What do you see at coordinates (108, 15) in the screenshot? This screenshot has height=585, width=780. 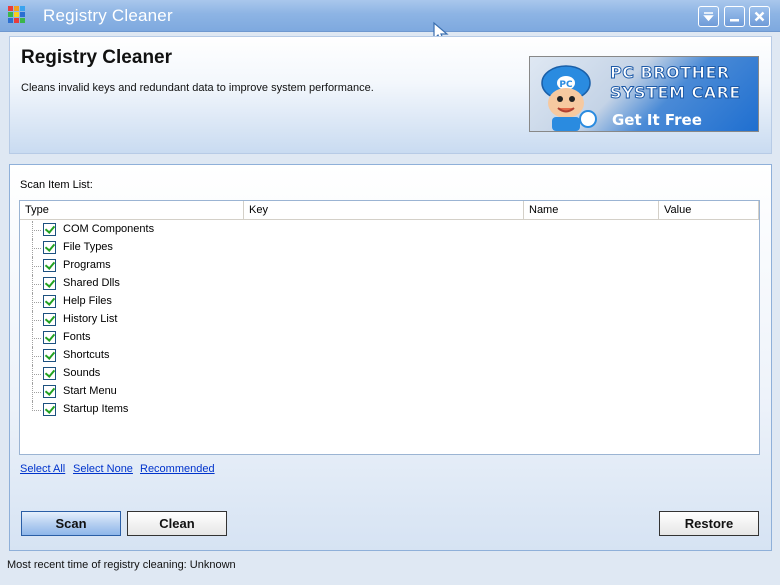 I see `window-title: Registry Cleaner` at bounding box center [108, 15].